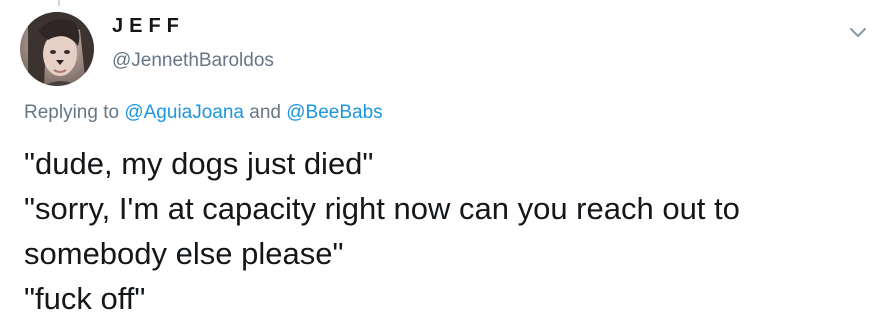 This screenshot has width=892, height=332. What do you see at coordinates (59, 3) in the screenshot?
I see `thread-connector-line` at bounding box center [59, 3].